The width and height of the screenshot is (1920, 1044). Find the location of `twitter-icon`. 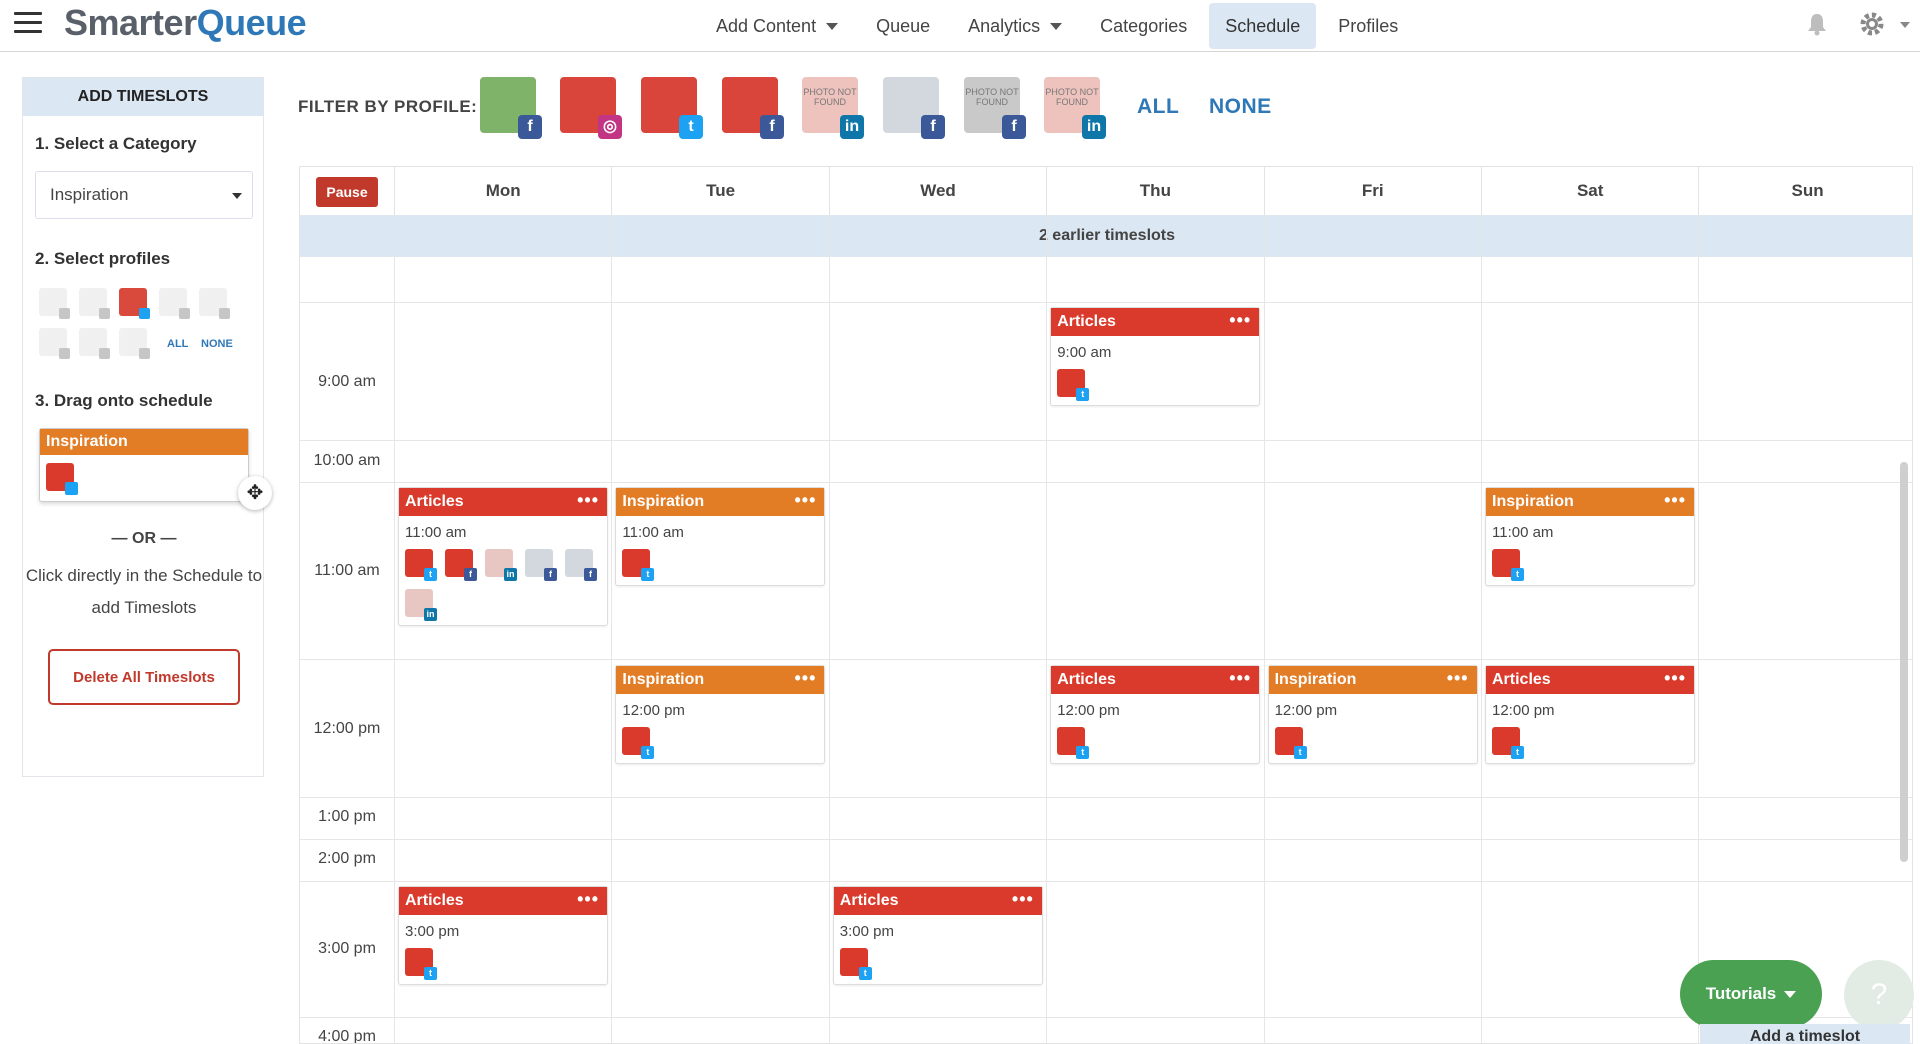

twitter-icon is located at coordinates (71, 488).